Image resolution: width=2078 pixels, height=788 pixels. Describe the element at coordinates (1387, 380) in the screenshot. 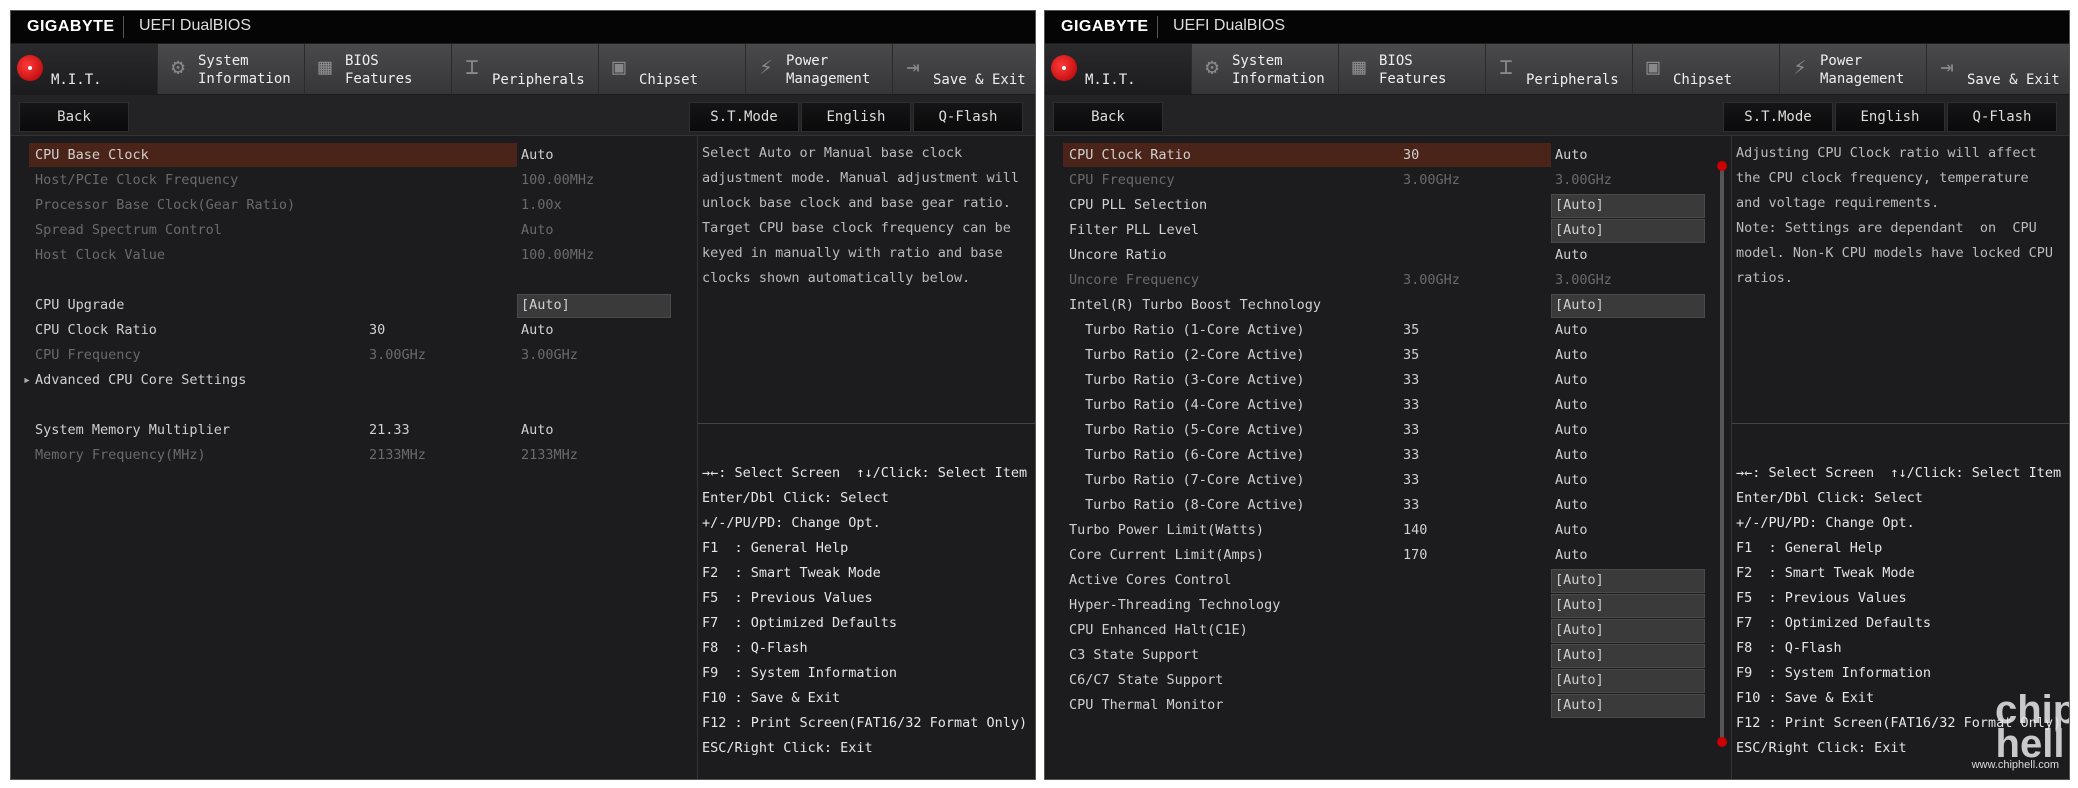

I see `setting-row: Turbo Ratio (3-Core Active) 33 Auto` at that location.